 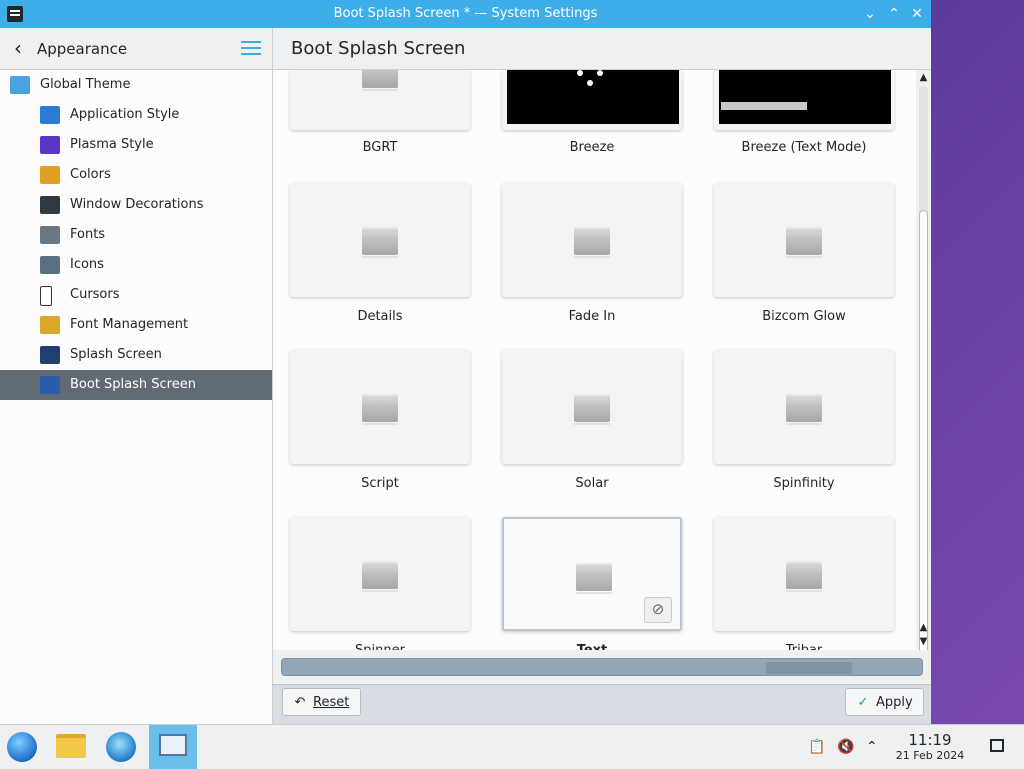 I want to click on back-icon: ‹, so click(x=21, y=48).